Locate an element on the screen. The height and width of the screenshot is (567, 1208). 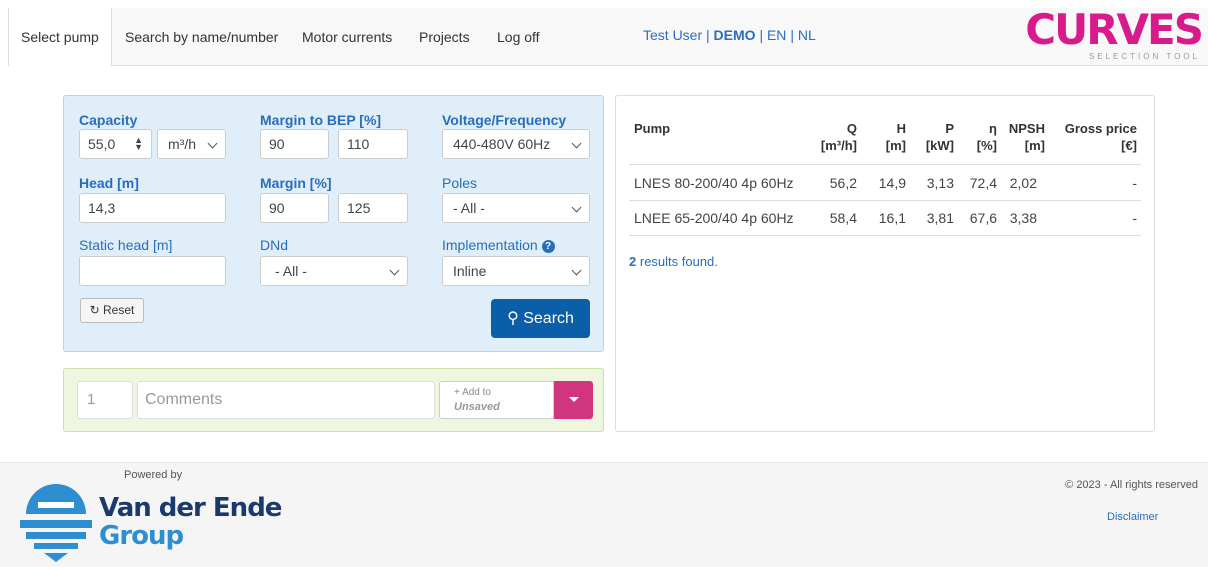
col-header-npsh-unit: [m] is located at coordinates (1034, 145).